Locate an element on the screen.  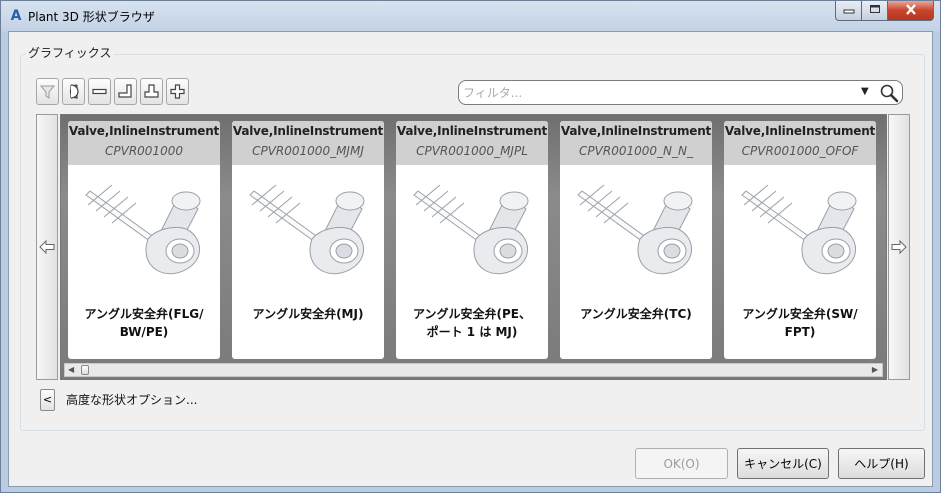
arrow-left-icon is located at coordinates (47, 247).